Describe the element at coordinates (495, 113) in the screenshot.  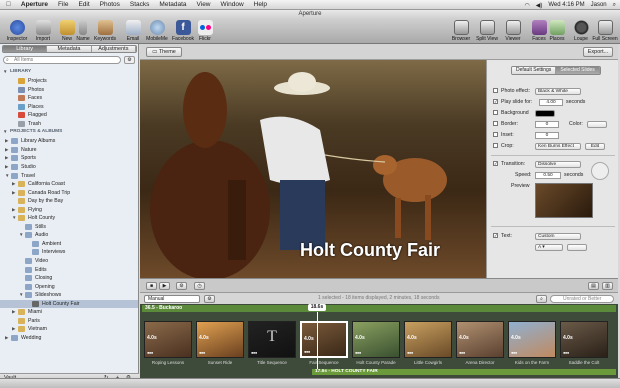
I see `background-checkbox` at that location.